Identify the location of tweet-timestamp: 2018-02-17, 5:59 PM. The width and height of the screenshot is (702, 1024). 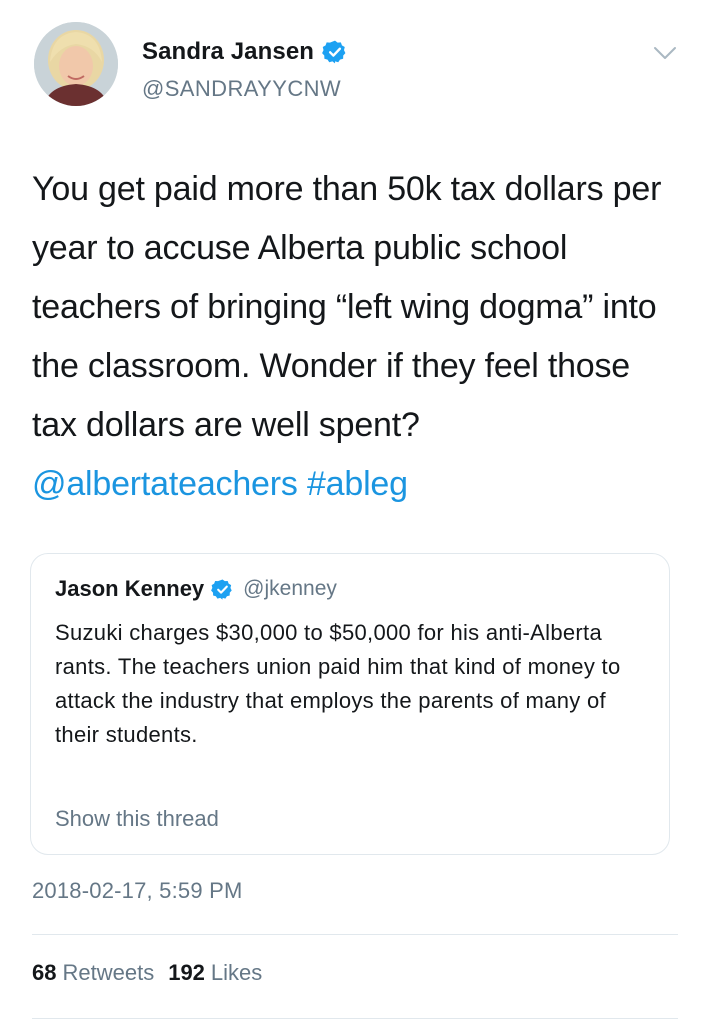
(137, 891).